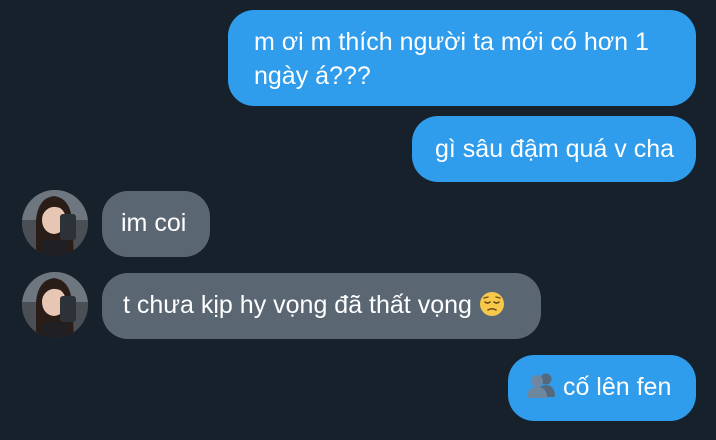 The height and width of the screenshot is (440, 716). I want to click on message-text: im coi, so click(154, 223).